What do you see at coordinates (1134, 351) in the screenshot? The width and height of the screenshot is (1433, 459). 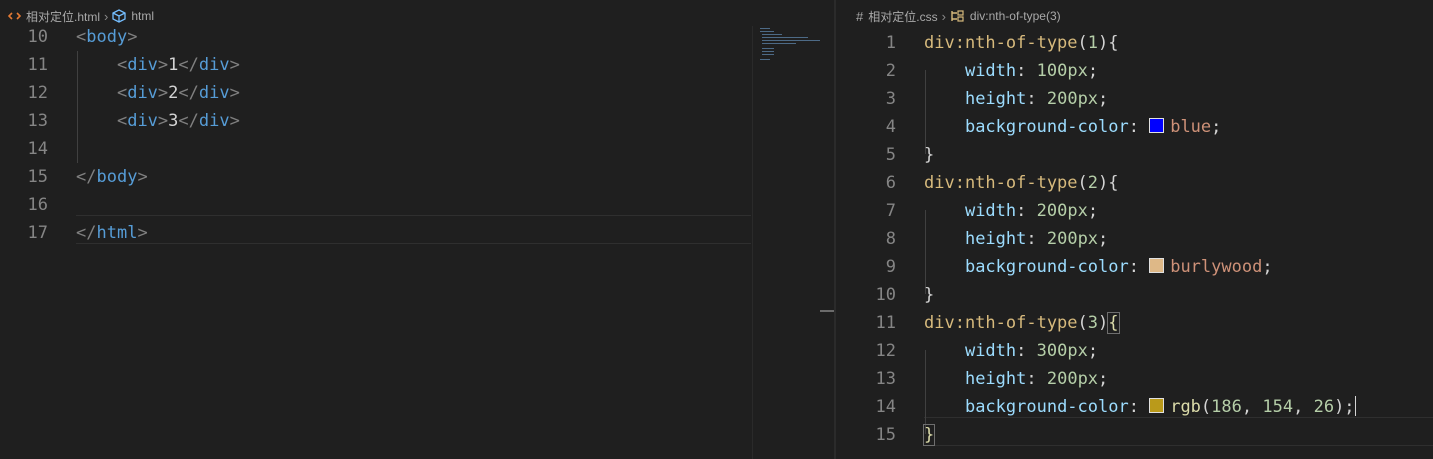 I see `code-line: 12 width: 300px;` at bounding box center [1134, 351].